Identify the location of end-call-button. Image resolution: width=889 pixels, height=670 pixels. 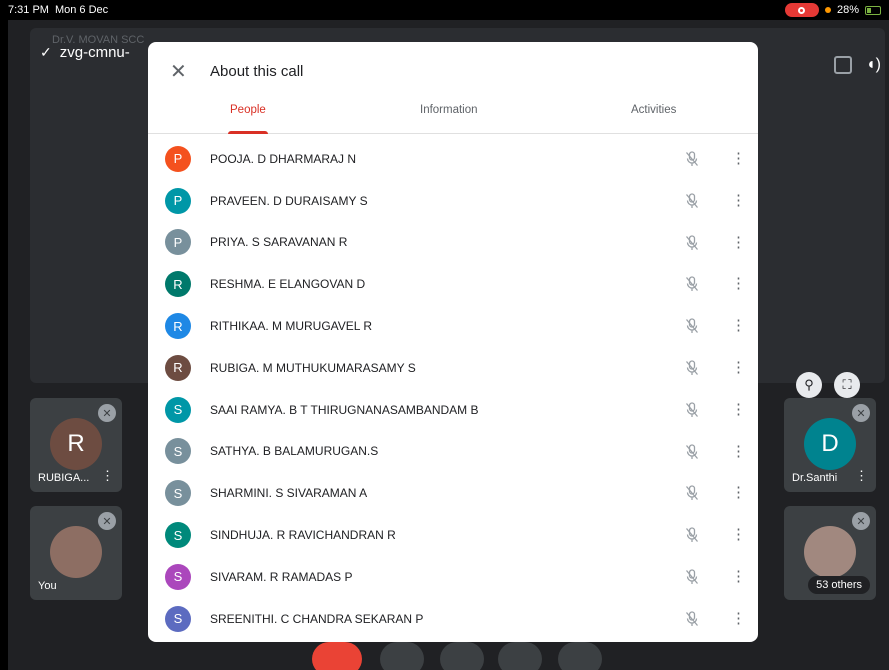
(337, 656).